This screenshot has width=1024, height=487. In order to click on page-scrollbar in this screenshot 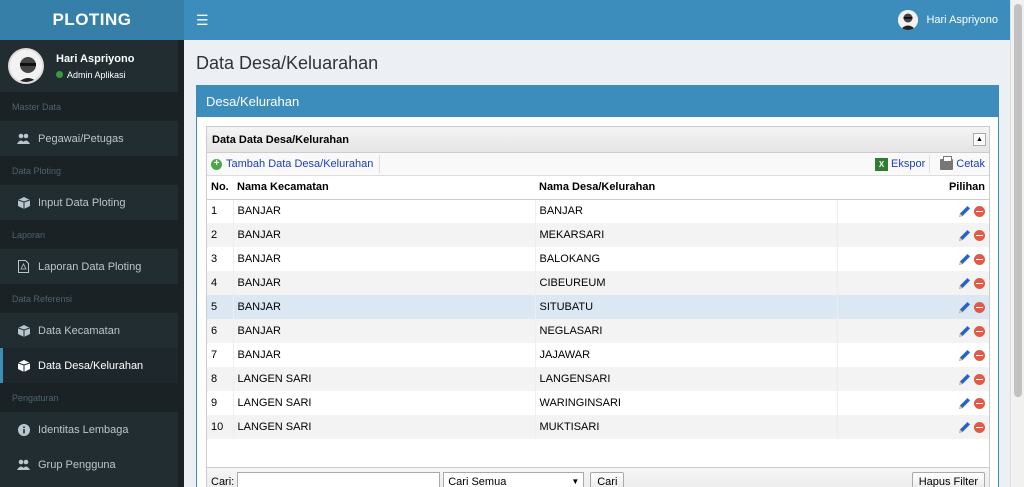, I will do `click(1017, 243)`.